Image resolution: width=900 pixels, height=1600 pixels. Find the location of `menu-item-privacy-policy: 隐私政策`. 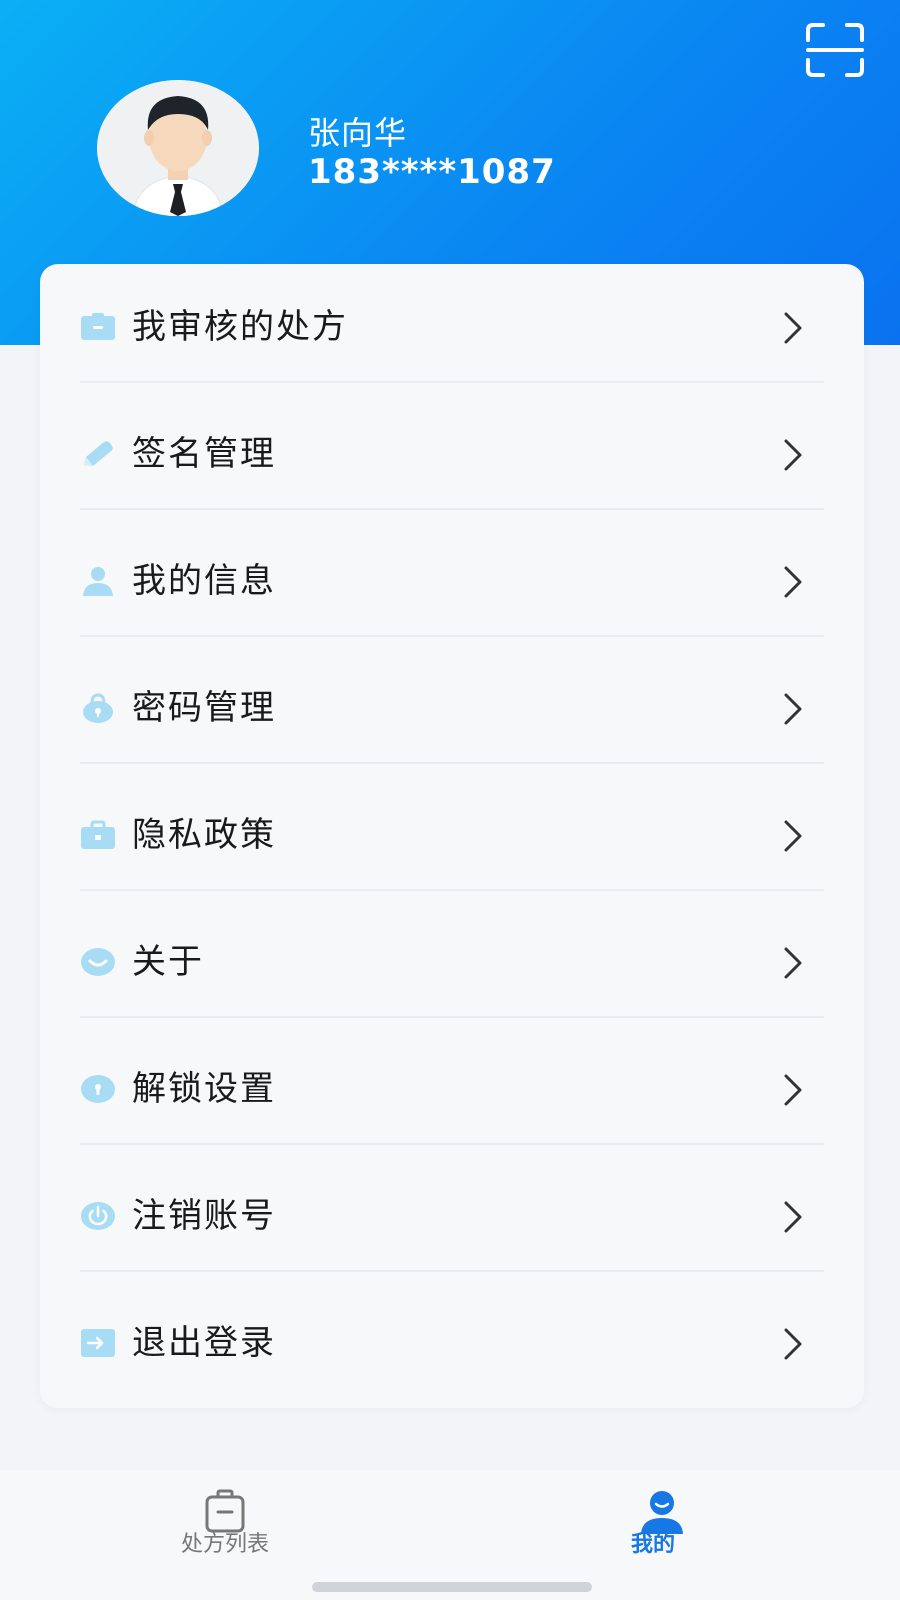

menu-item-privacy-policy: 隐私政策 is located at coordinates (452, 835).